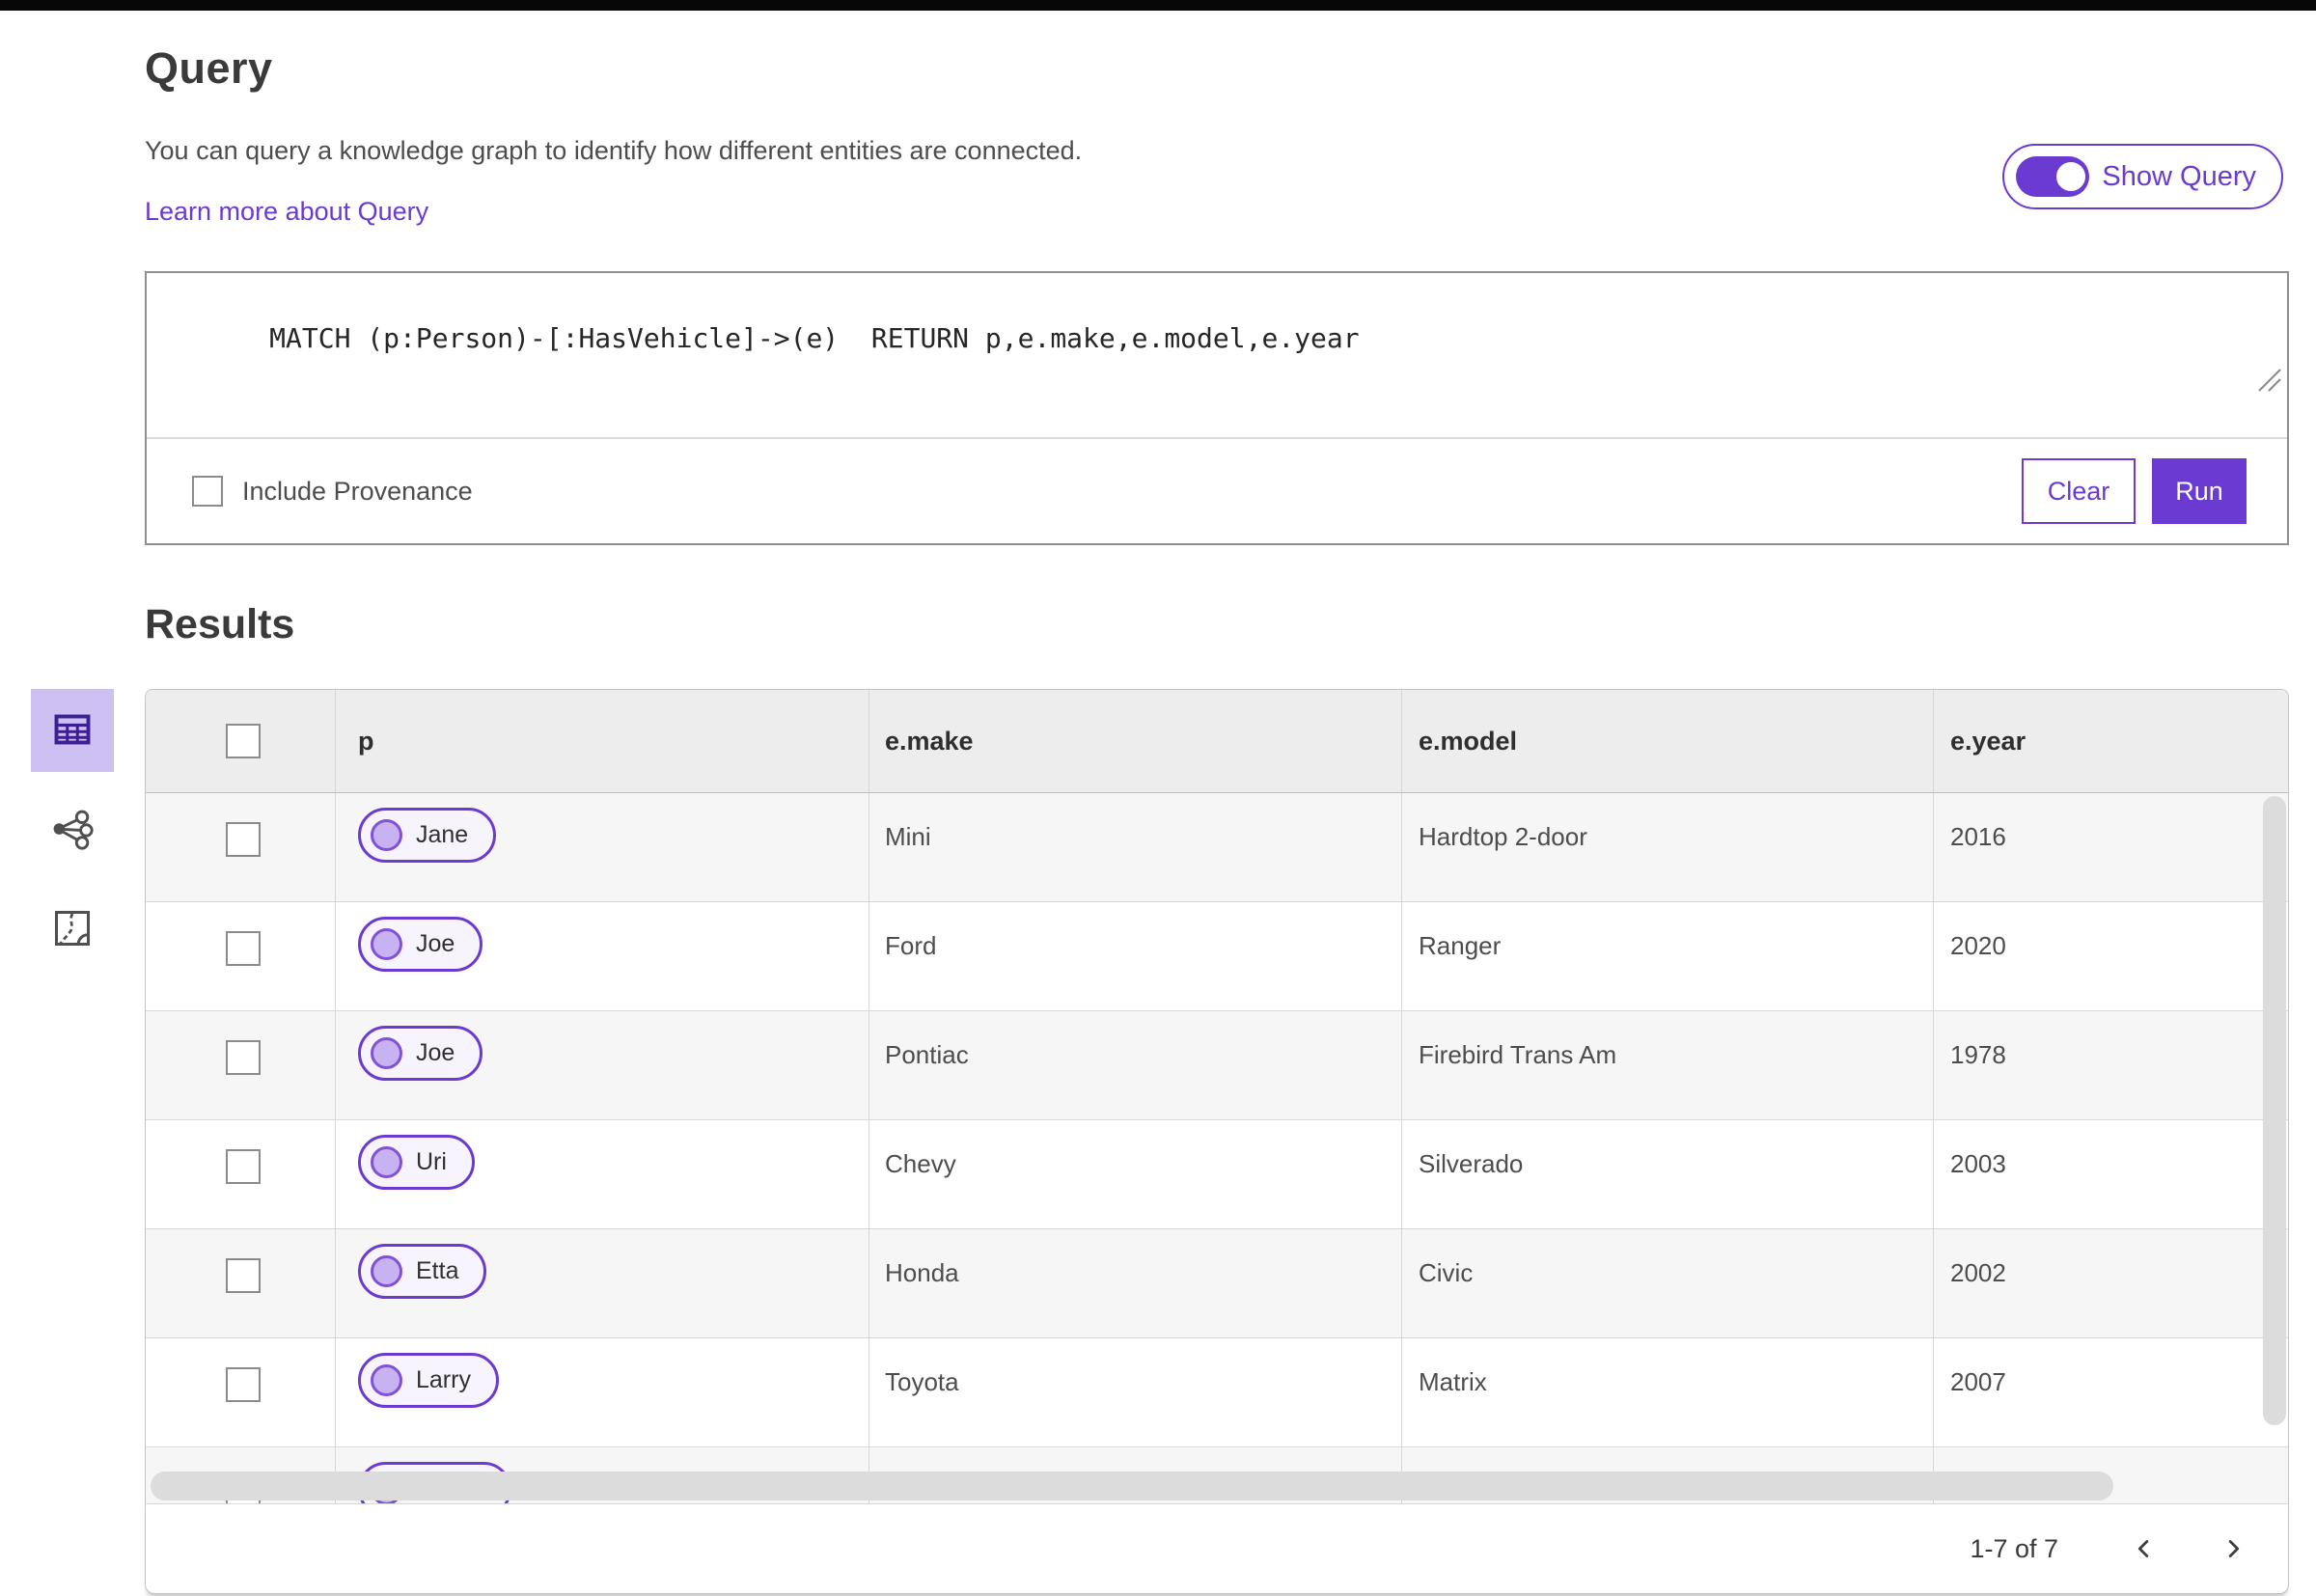 The width and height of the screenshot is (2316, 1596). I want to click on cell-year: 1978, so click(1978, 1055).